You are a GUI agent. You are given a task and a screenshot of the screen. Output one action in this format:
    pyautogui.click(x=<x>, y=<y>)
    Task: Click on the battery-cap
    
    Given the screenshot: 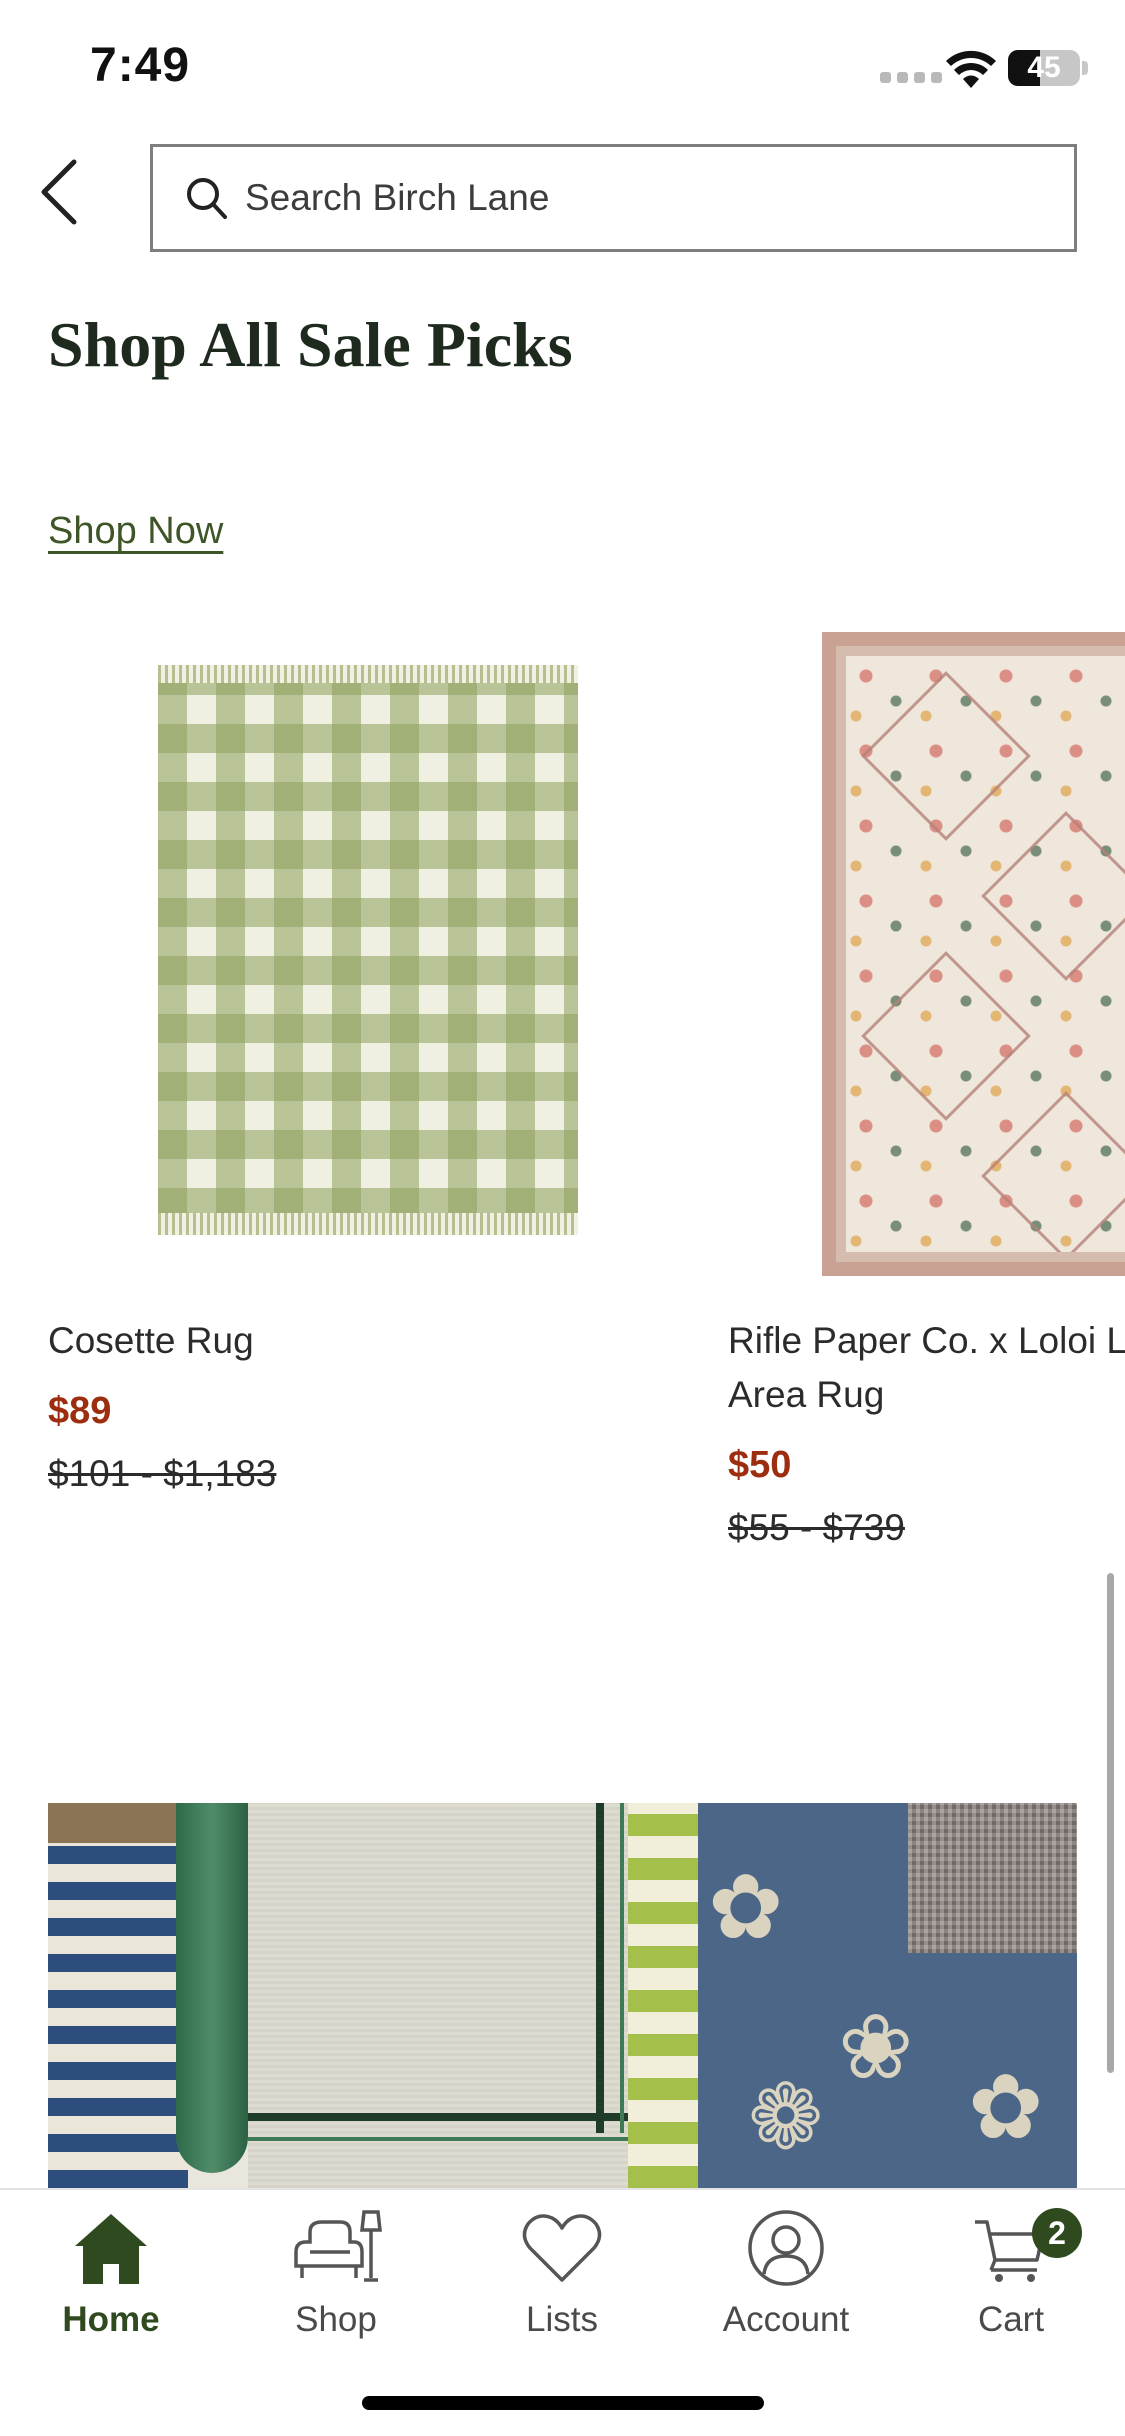 What is the action you would take?
    pyautogui.click(x=1085, y=68)
    